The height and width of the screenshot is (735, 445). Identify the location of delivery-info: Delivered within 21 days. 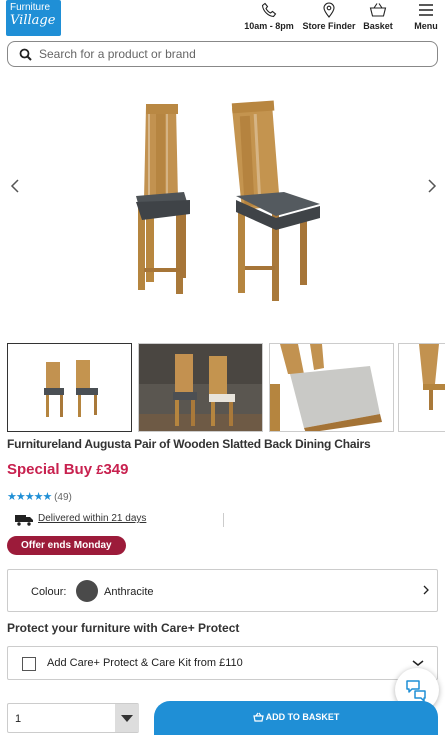
(119, 520).